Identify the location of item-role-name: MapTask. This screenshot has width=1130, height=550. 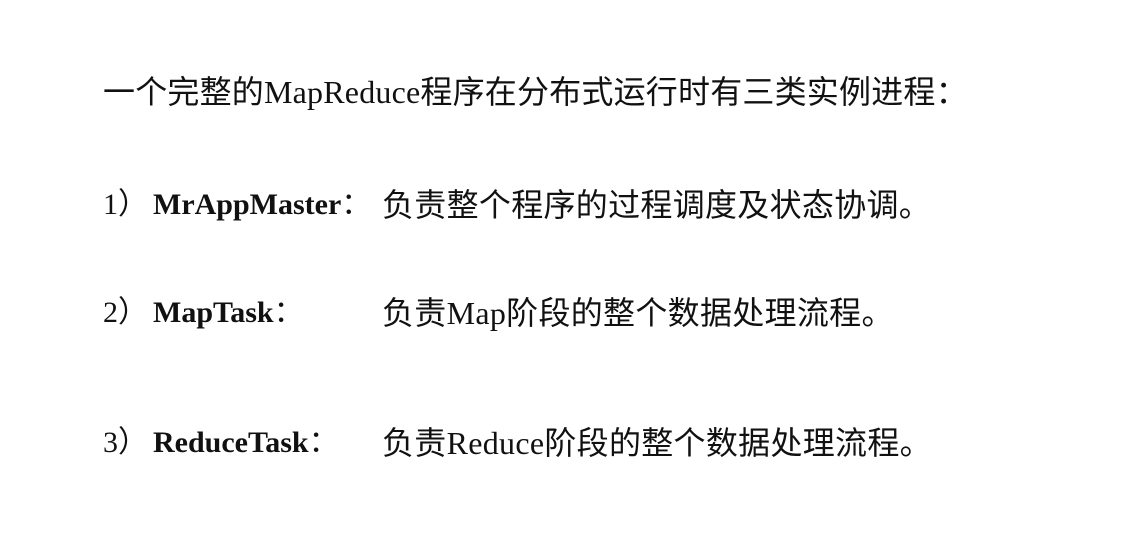
(213, 312).